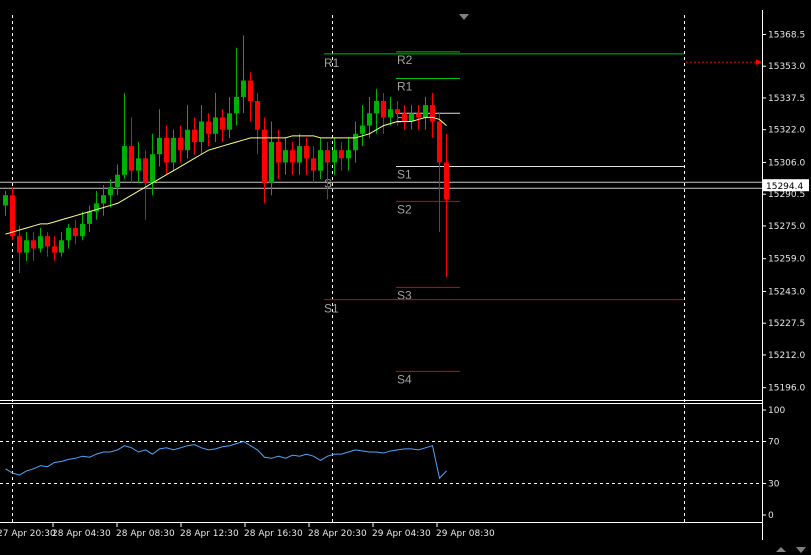 This screenshot has width=811, height=555. Describe the element at coordinates (209, 534) in the screenshot. I see `time-tick-label: 28 Apr 12:30` at that location.